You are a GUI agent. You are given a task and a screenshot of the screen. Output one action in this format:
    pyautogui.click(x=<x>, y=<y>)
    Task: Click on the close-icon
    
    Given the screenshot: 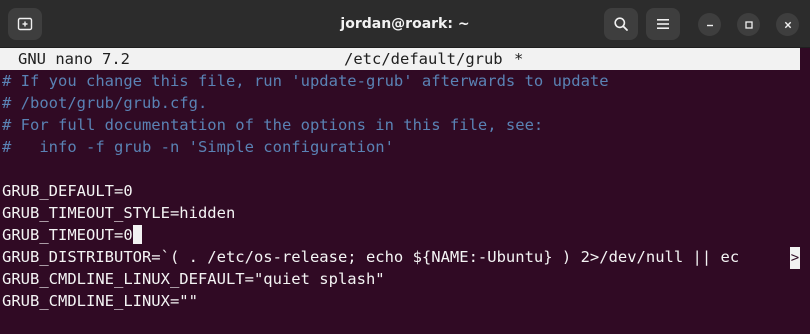 What is the action you would take?
    pyautogui.click(x=787, y=24)
    